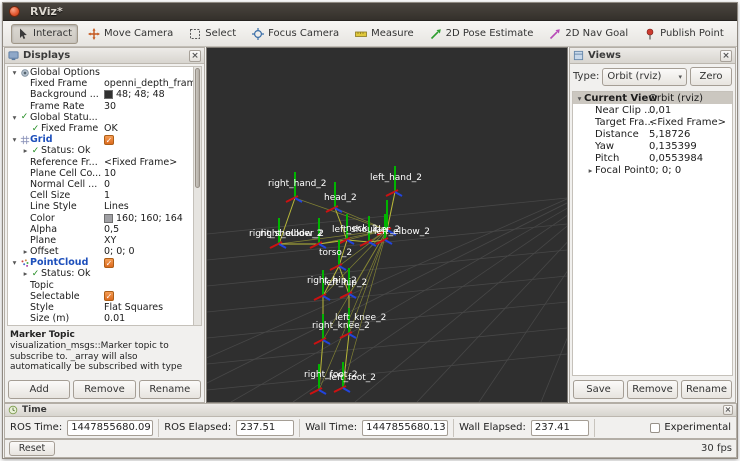 The width and height of the screenshot is (740, 461). What do you see at coordinates (104, 389) in the screenshot?
I see `displays-remove-button: Remove` at bounding box center [104, 389].